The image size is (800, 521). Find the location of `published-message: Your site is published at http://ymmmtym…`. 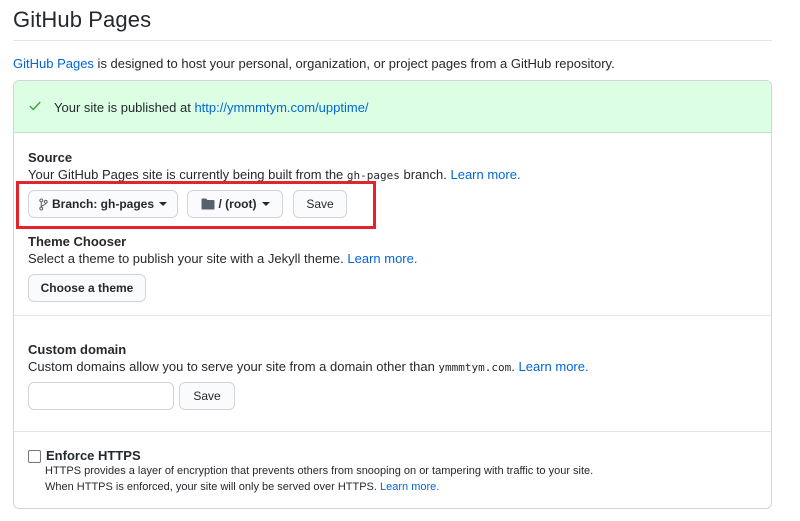

published-message: Your site is published at http://ymmmtym… is located at coordinates (211, 107).